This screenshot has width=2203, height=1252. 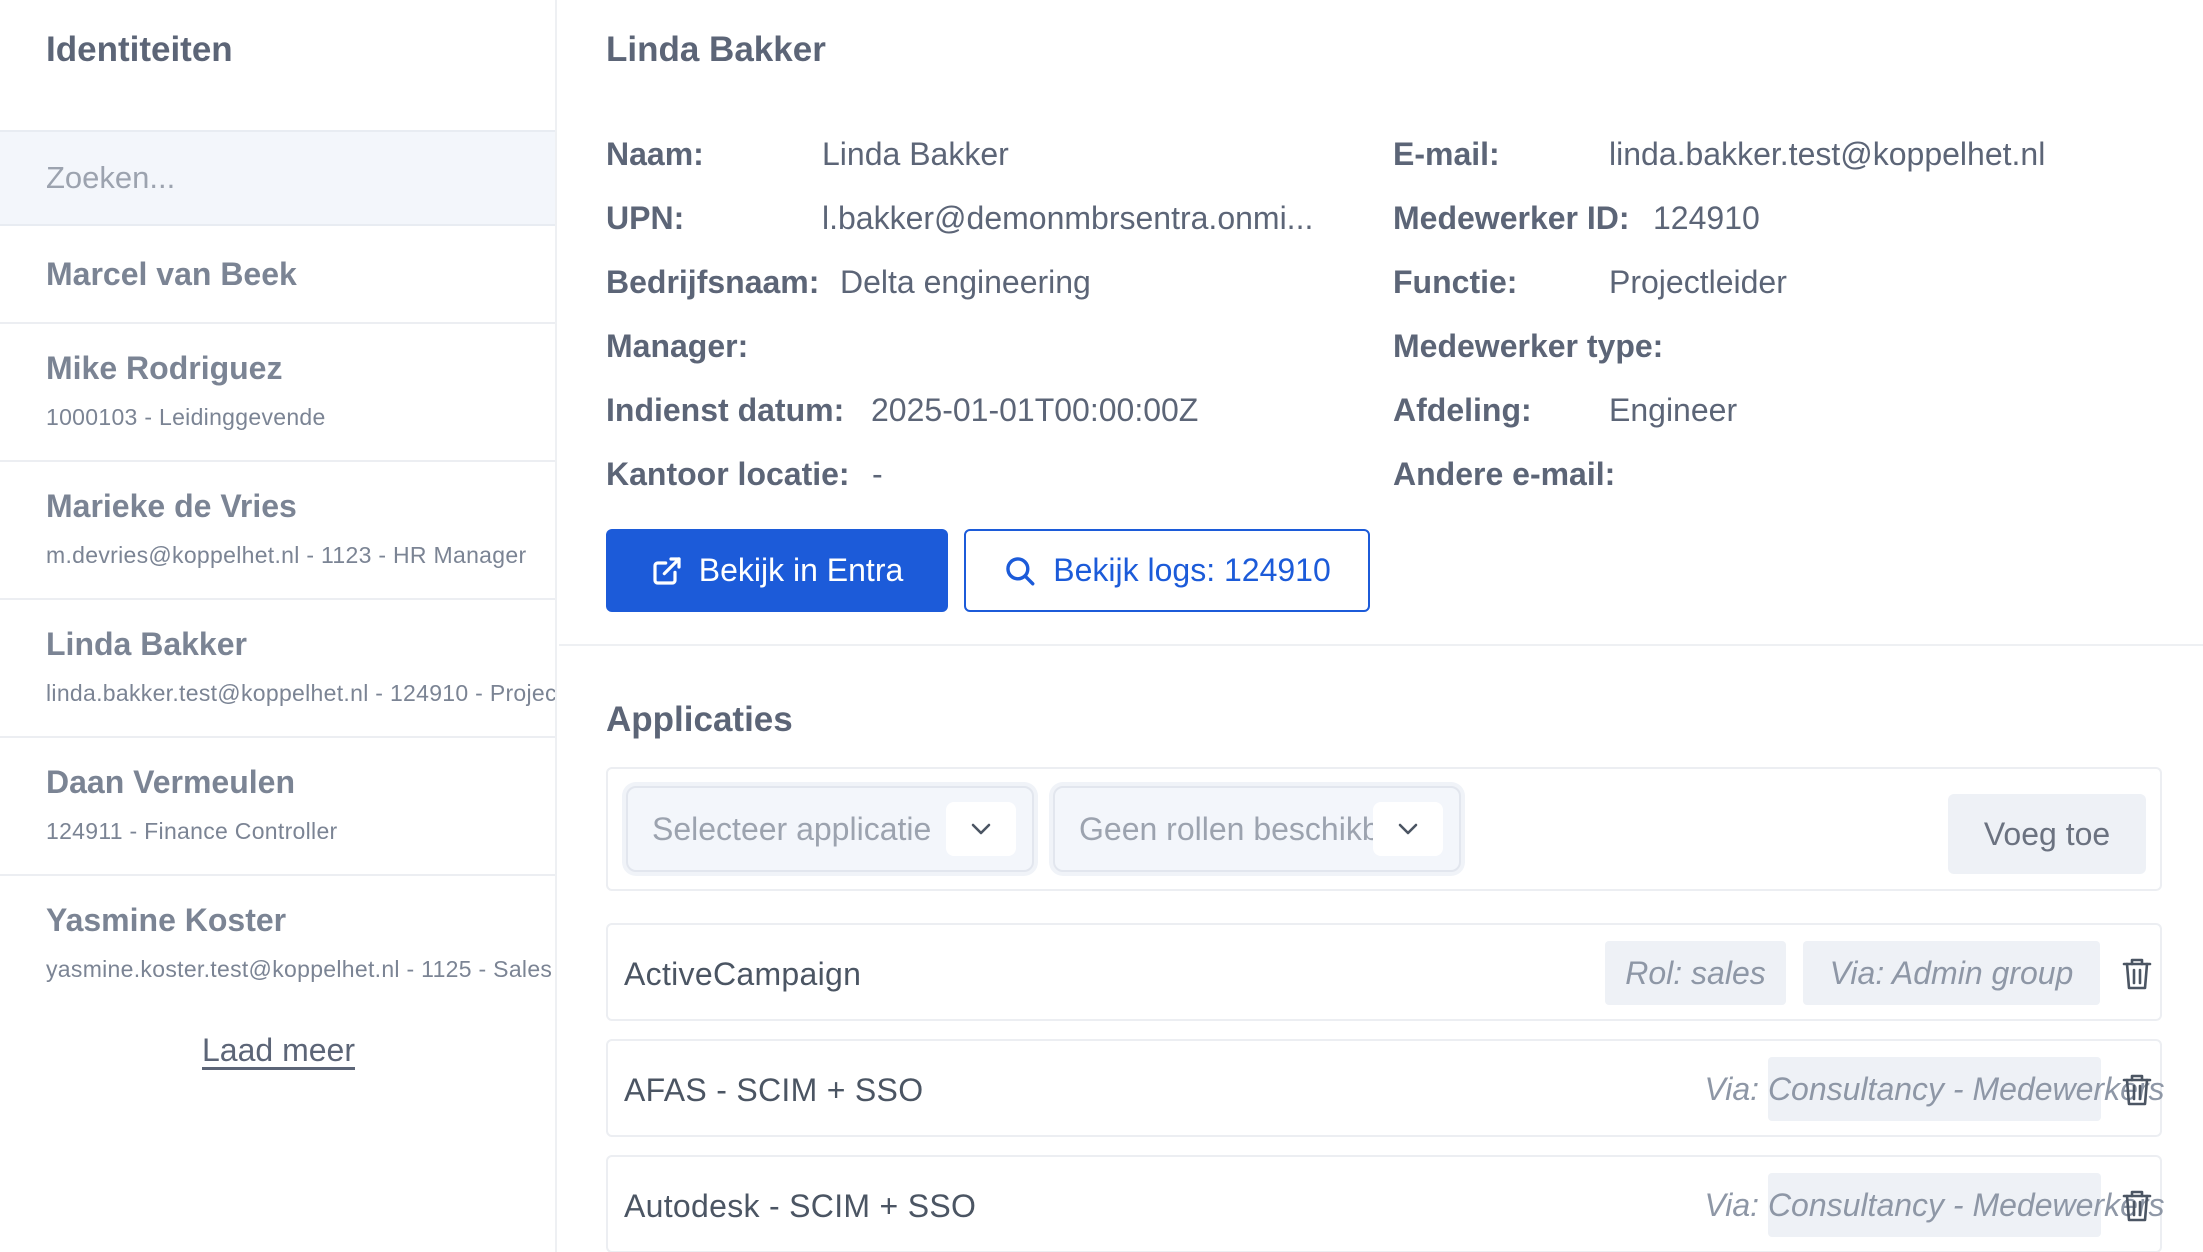 I want to click on role-select: Geen rollen beschikbaar, so click(x=1257, y=829).